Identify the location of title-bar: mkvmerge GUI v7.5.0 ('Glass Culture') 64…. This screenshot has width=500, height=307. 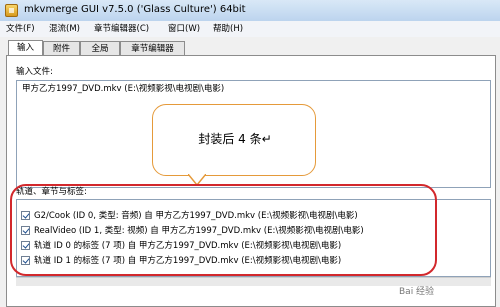
(250, 11).